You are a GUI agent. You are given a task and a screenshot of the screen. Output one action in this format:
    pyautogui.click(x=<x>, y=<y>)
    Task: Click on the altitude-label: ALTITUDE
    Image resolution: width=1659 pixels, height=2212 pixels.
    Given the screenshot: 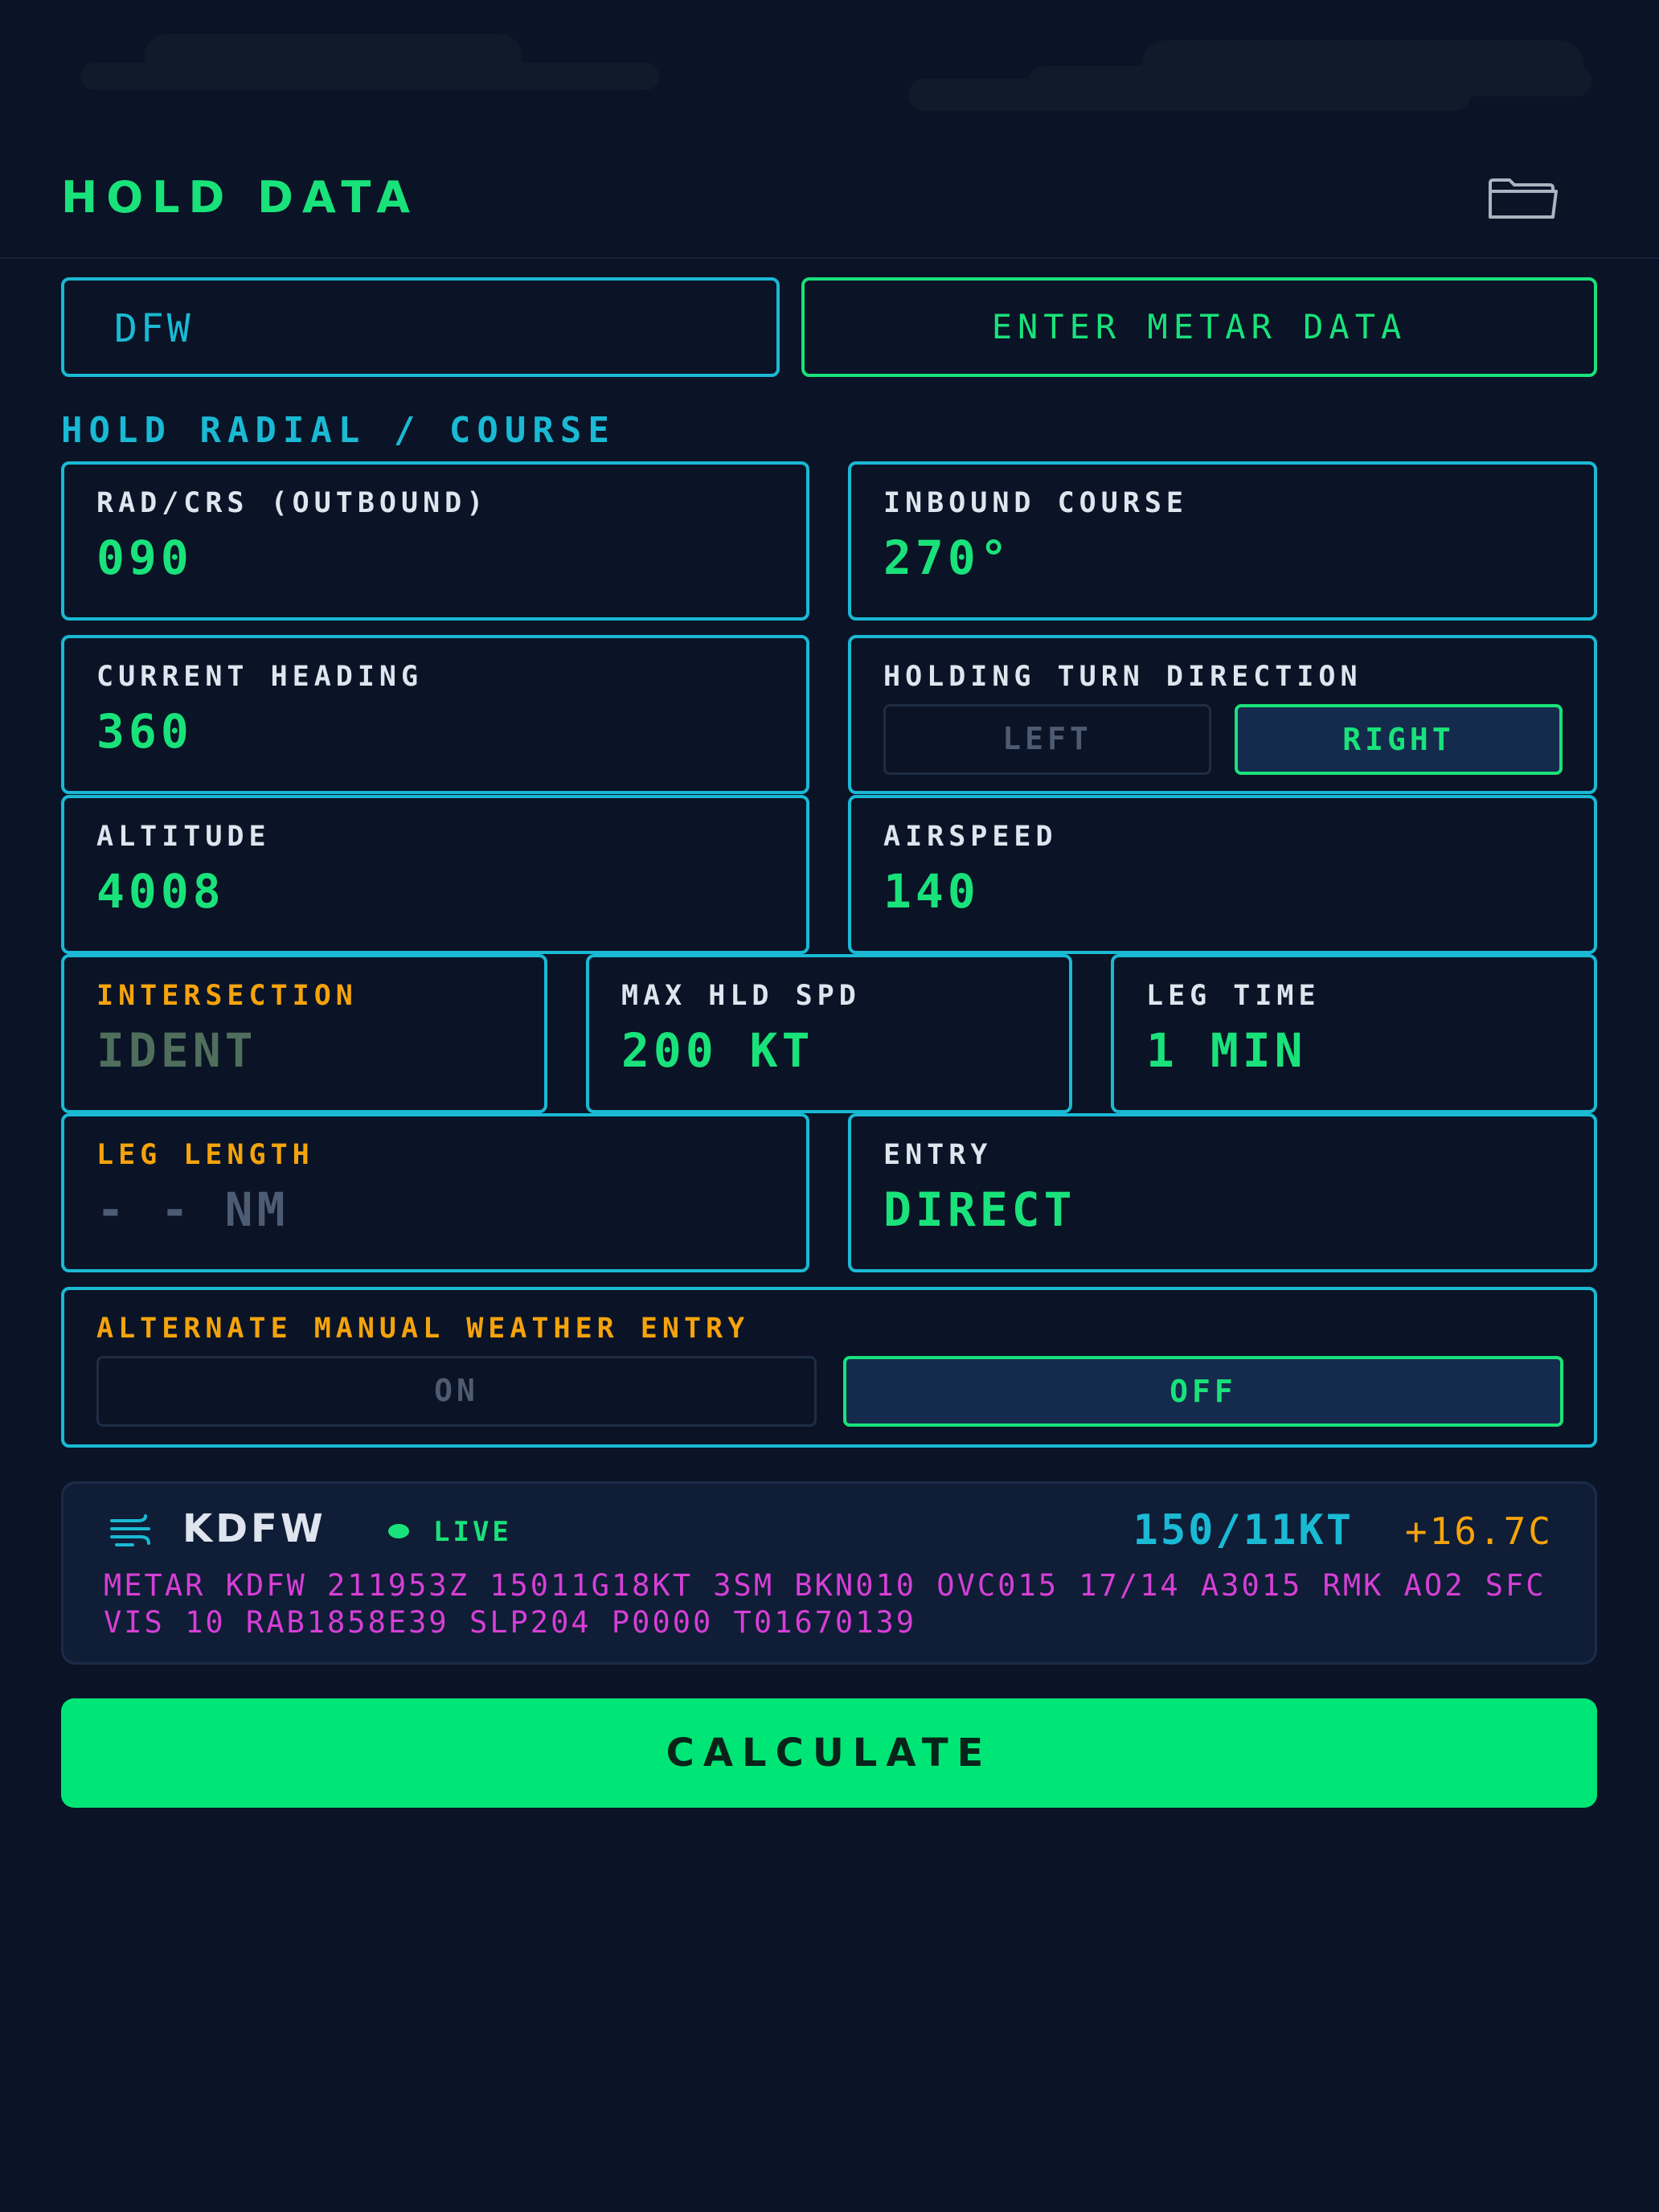 What is the action you would take?
    pyautogui.click(x=183, y=837)
    